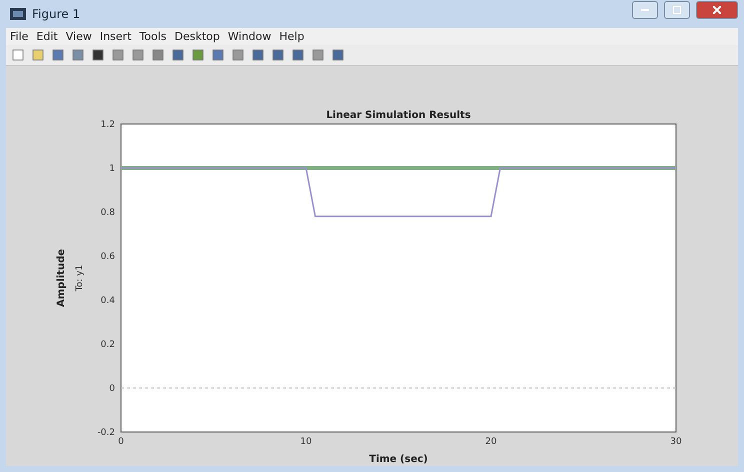 Image resolution: width=744 pixels, height=472 pixels. What do you see at coordinates (398, 115) in the screenshot?
I see `chart-title: Linear Simulation Results` at bounding box center [398, 115].